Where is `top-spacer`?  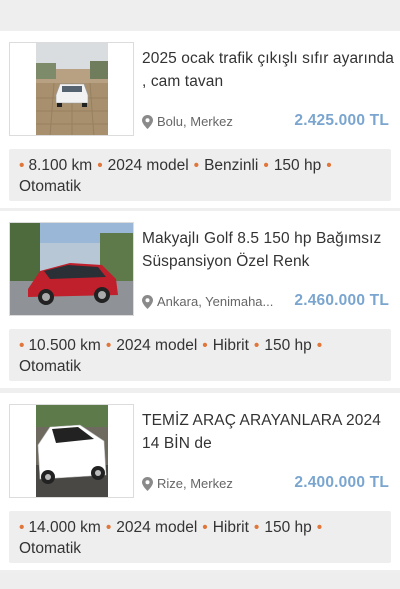 top-spacer is located at coordinates (200, 15).